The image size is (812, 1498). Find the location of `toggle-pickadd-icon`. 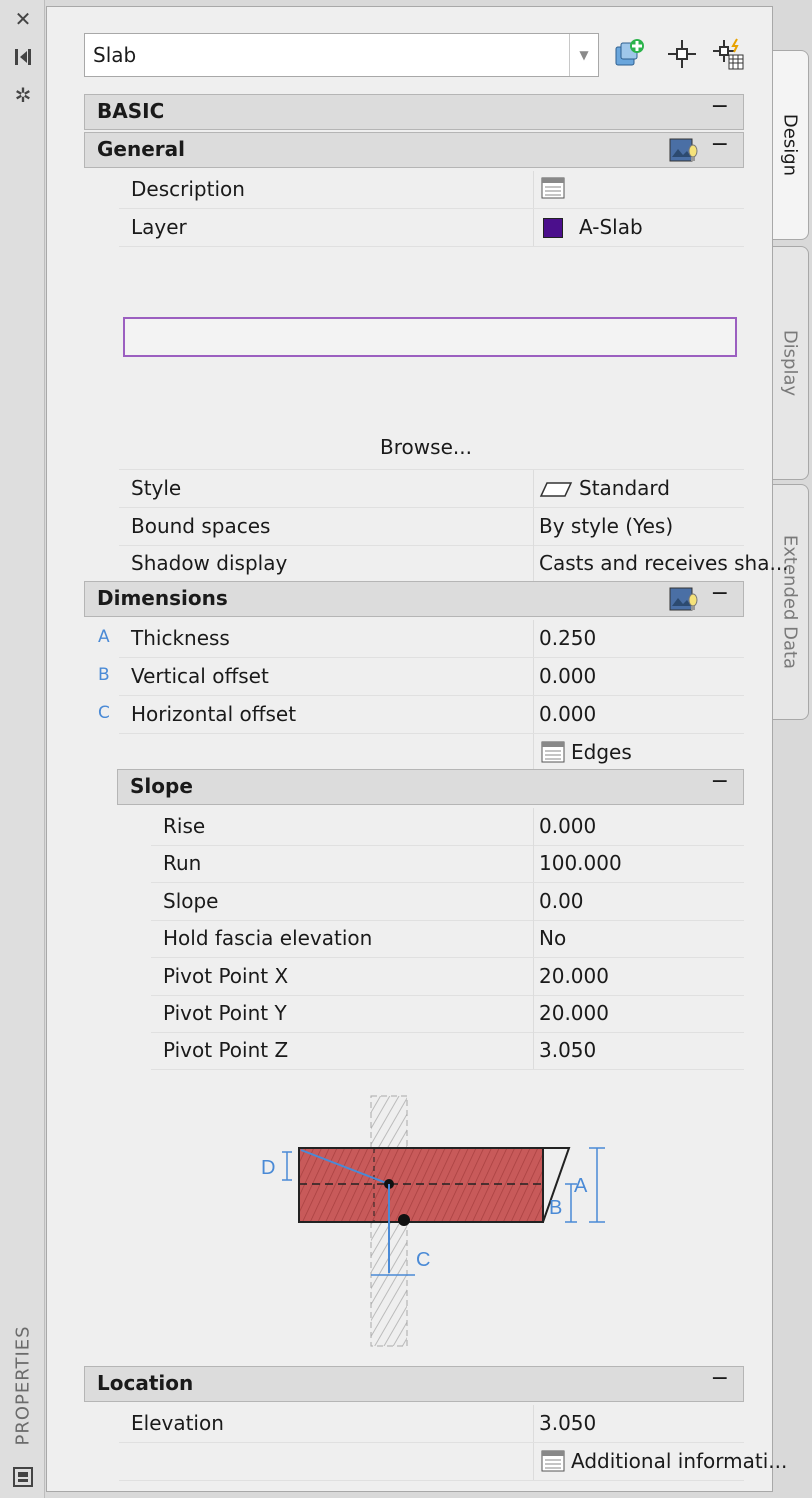

toggle-pickadd-icon is located at coordinates (728, 54).